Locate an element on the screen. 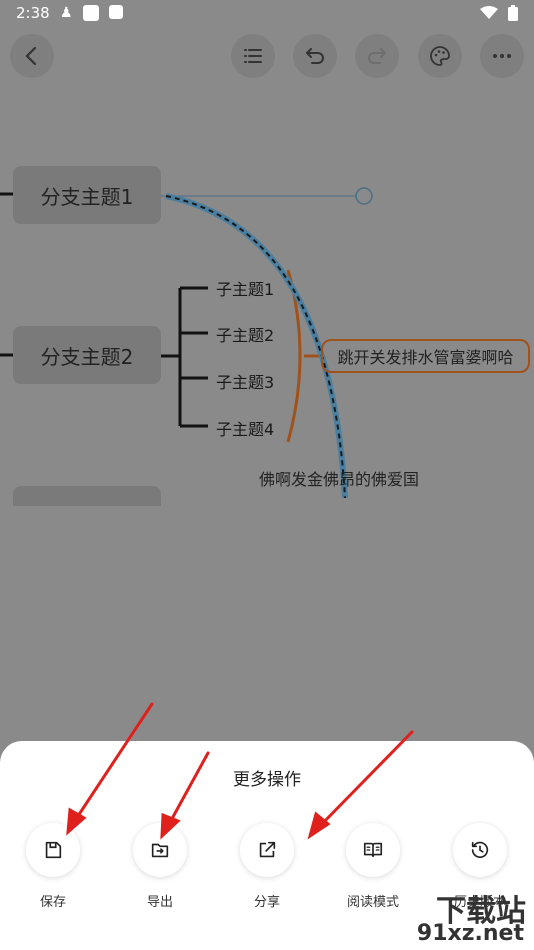 The height and width of the screenshot is (950, 534). branch-topic-2-label: 分支主题2 is located at coordinates (87, 356).